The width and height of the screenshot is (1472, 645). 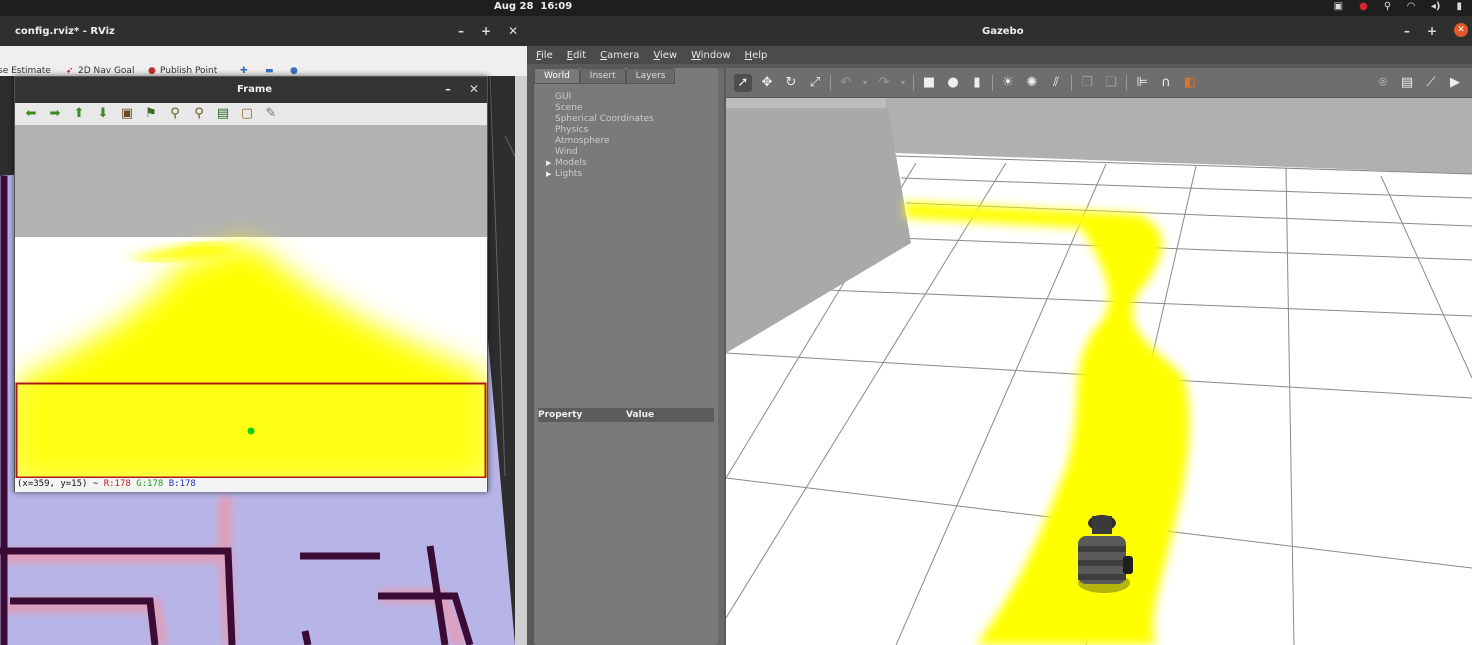 What do you see at coordinates (710, 55) in the screenshot?
I see `menu-window: Window` at bounding box center [710, 55].